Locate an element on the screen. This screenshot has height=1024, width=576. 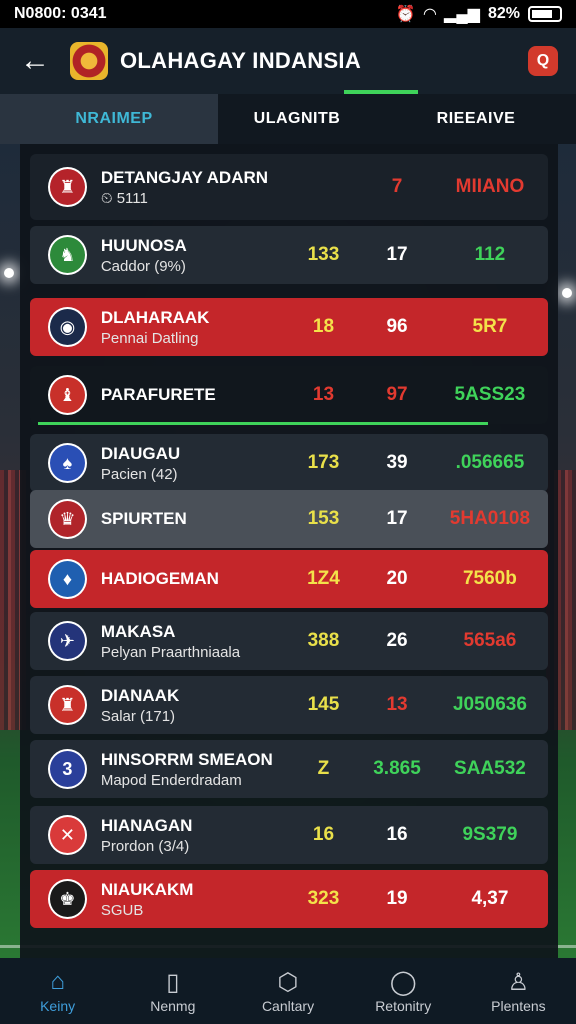
stat-c2: 7 is located at coordinates (397, 186).